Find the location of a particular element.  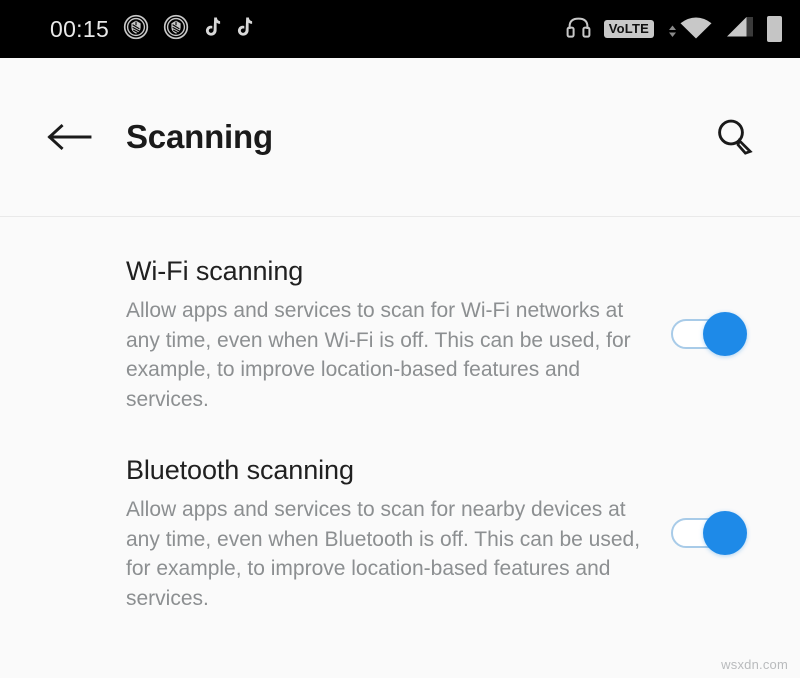

cellular-signal-icon is located at coordinates (740, 29).